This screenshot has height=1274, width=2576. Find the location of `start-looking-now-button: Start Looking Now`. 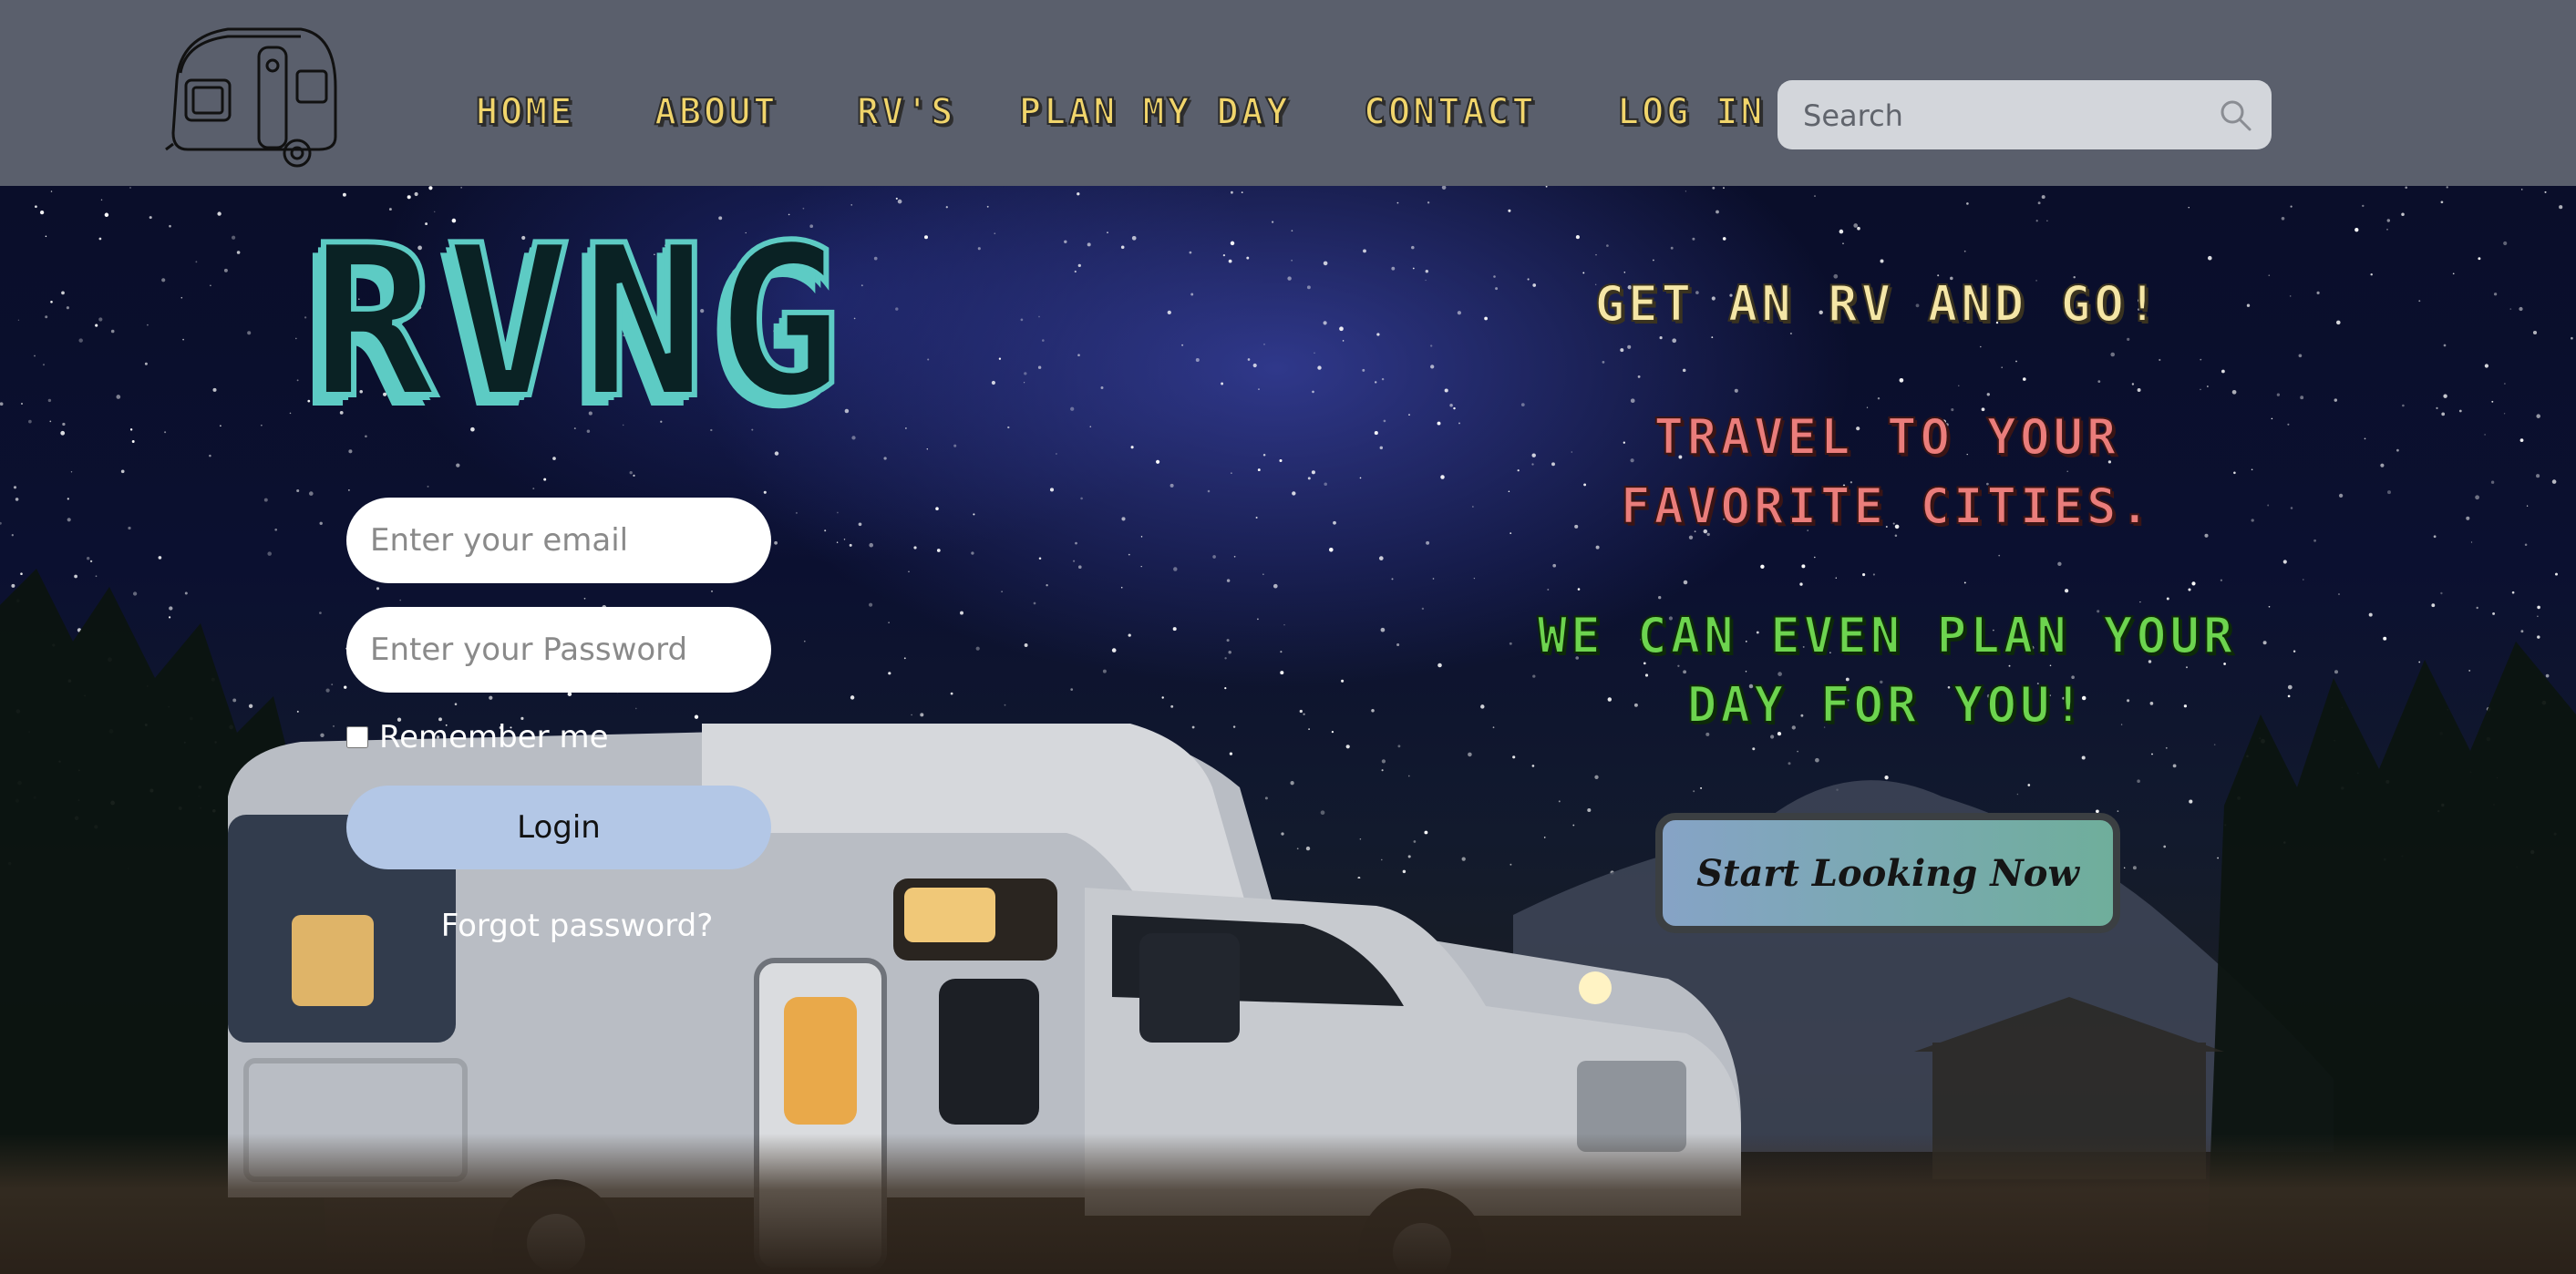

start-looking-now-button: Start Looking Now is located at coordinates (1887, 873).